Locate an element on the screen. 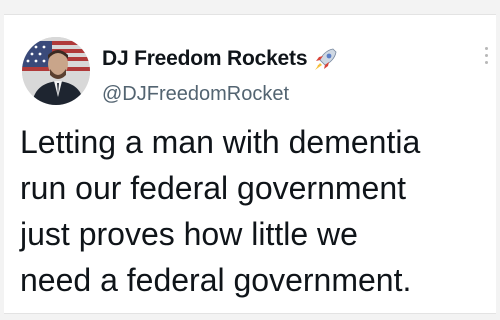 The width and height of the screenshot is (500, 320). avatar-image is located at coordinates (56, 71).